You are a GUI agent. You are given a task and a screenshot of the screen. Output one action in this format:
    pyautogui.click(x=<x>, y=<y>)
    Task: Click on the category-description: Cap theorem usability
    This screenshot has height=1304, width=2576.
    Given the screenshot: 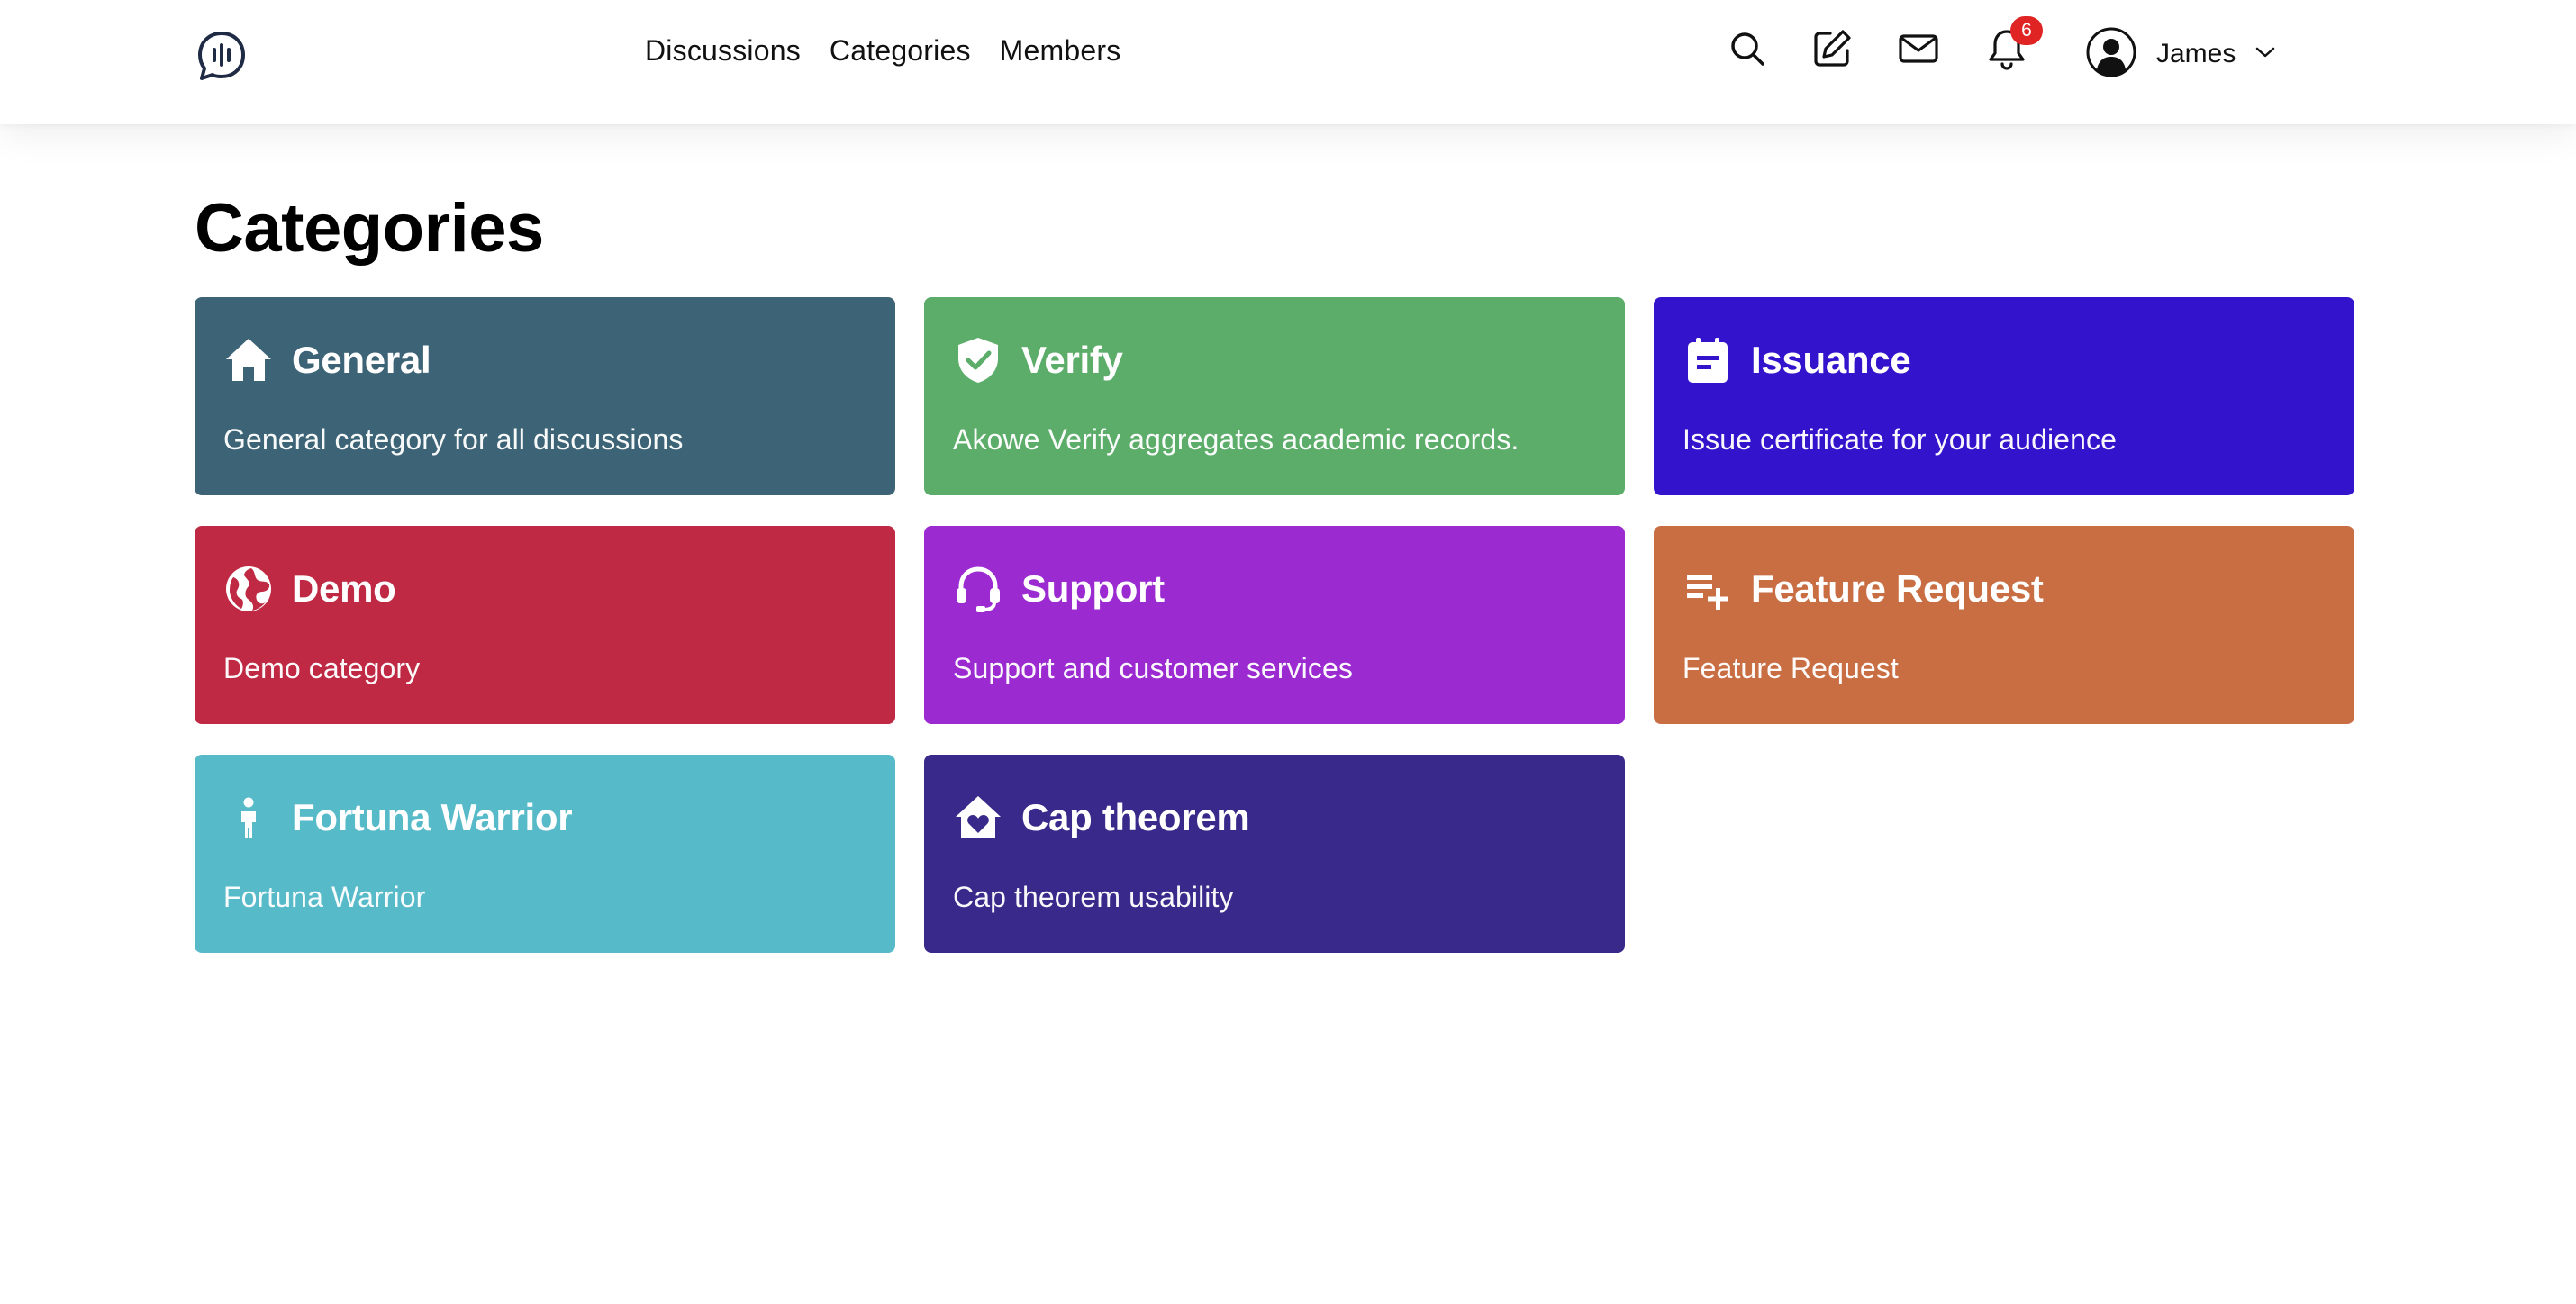 What is the action you would take?
    pyautogui.click(x=1093, y=897)
    